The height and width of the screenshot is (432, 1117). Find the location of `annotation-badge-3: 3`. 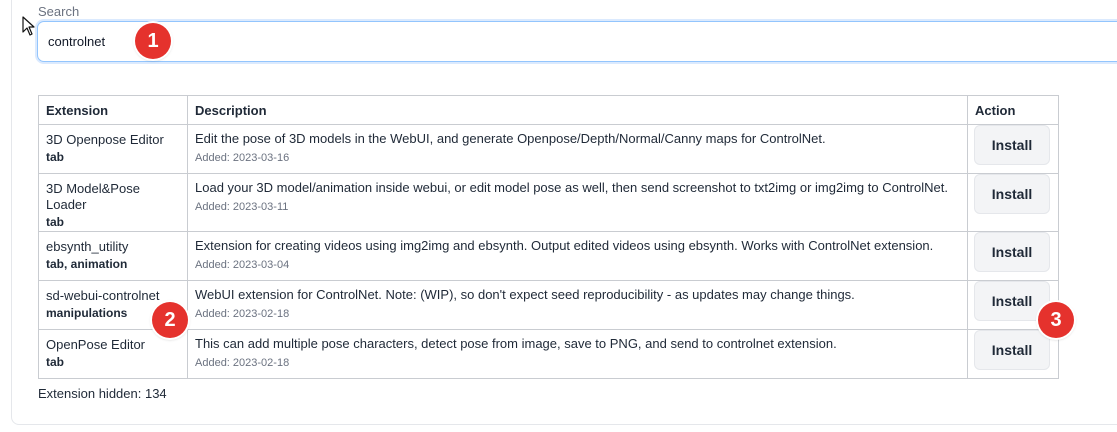

annotation-badge-3: 3 is located at coordinates (1056, 320).